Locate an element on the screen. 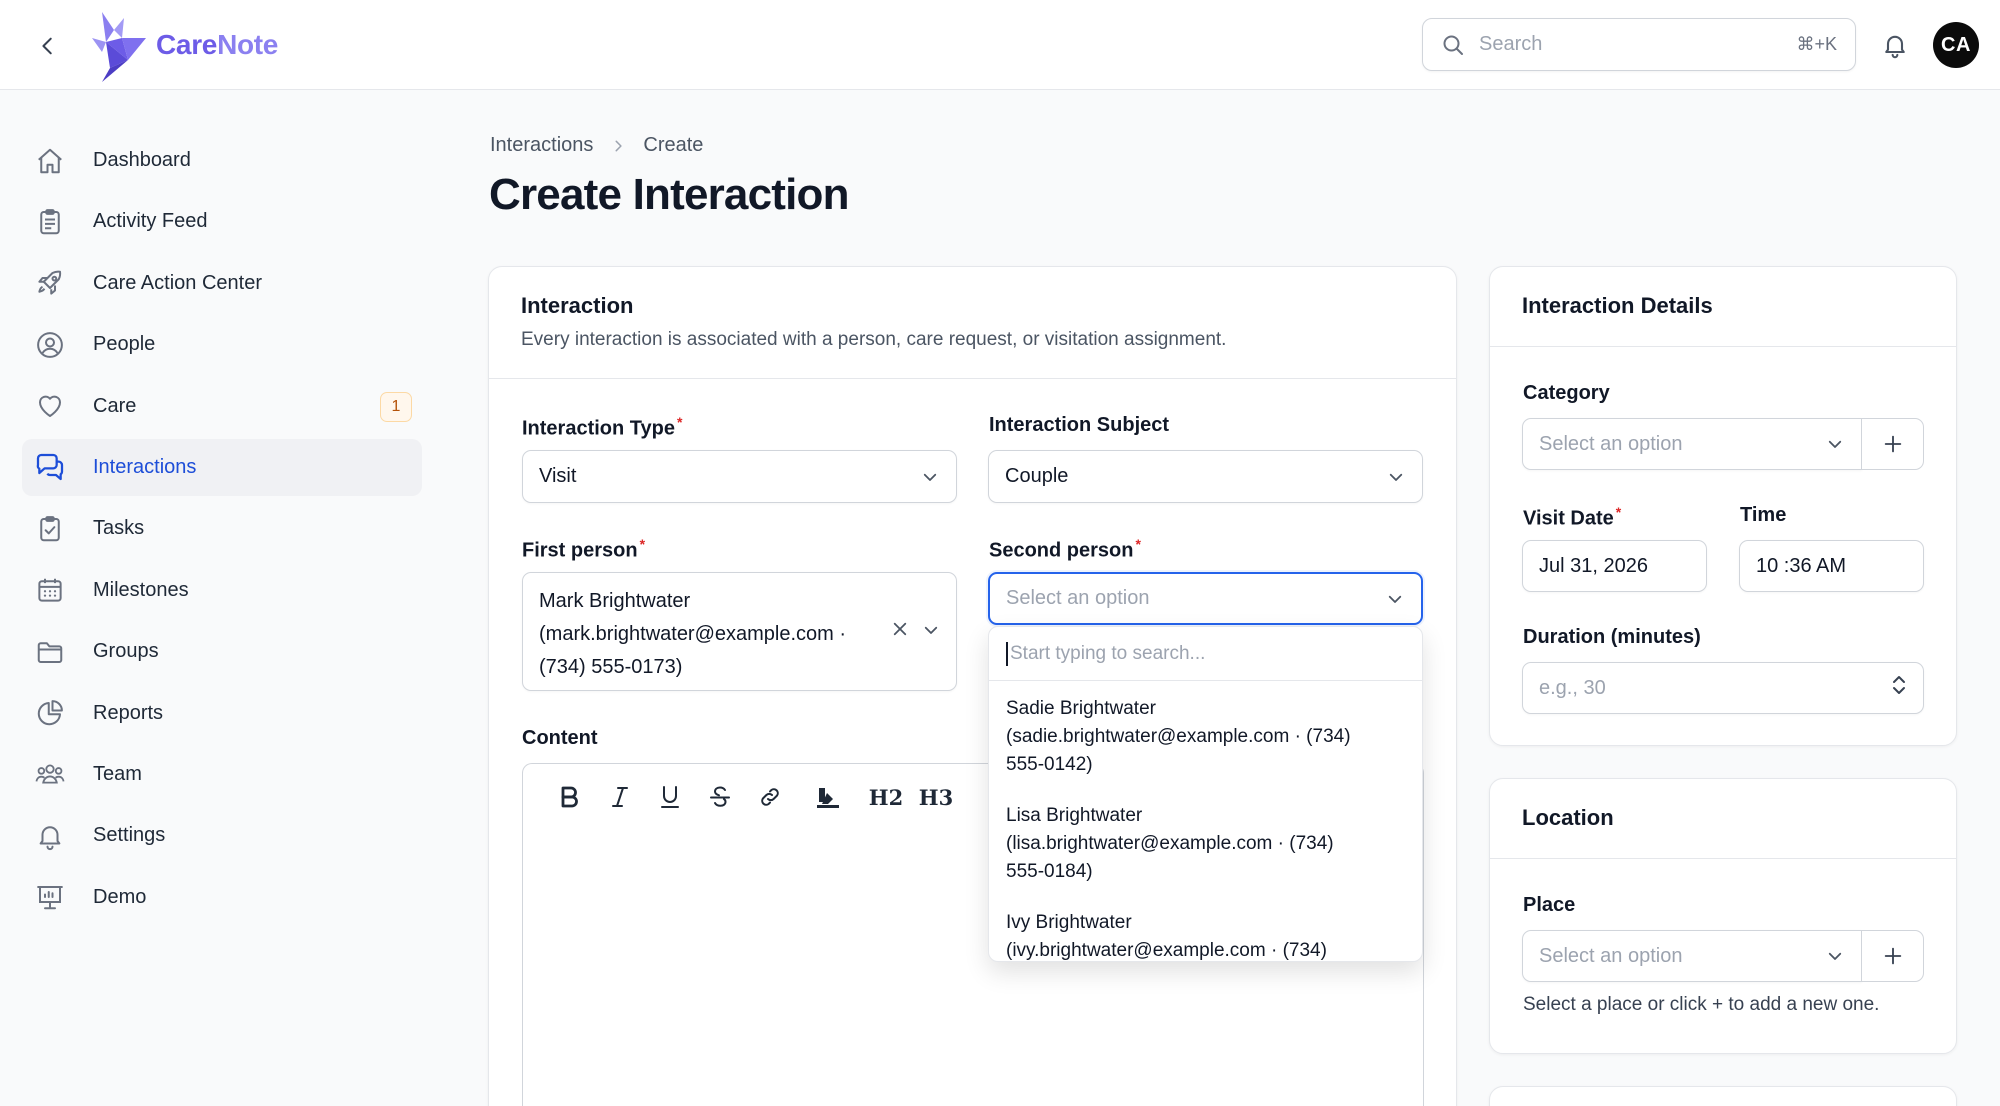 This screenshot has height=1106, width=2000. search-placeholder: Search is located at coordinates (1511, 44).